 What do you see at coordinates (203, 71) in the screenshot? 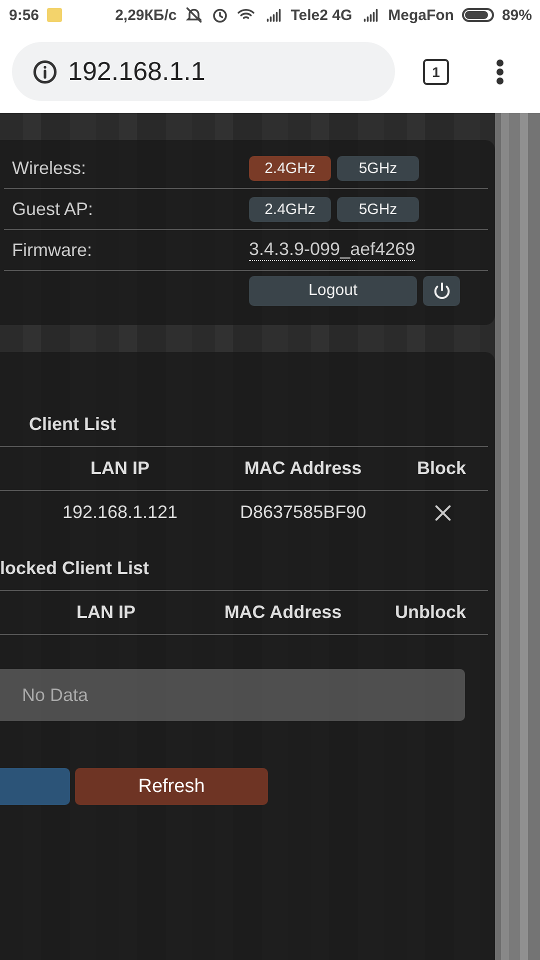
I see `address-bar: 192.168.1.1` at bounding box center [203, 71].